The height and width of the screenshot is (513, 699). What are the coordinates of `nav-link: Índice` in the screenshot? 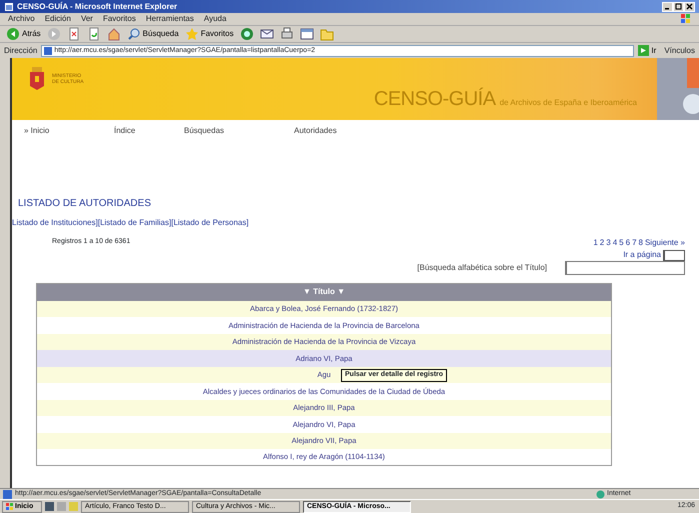 It's located at (149, 131).